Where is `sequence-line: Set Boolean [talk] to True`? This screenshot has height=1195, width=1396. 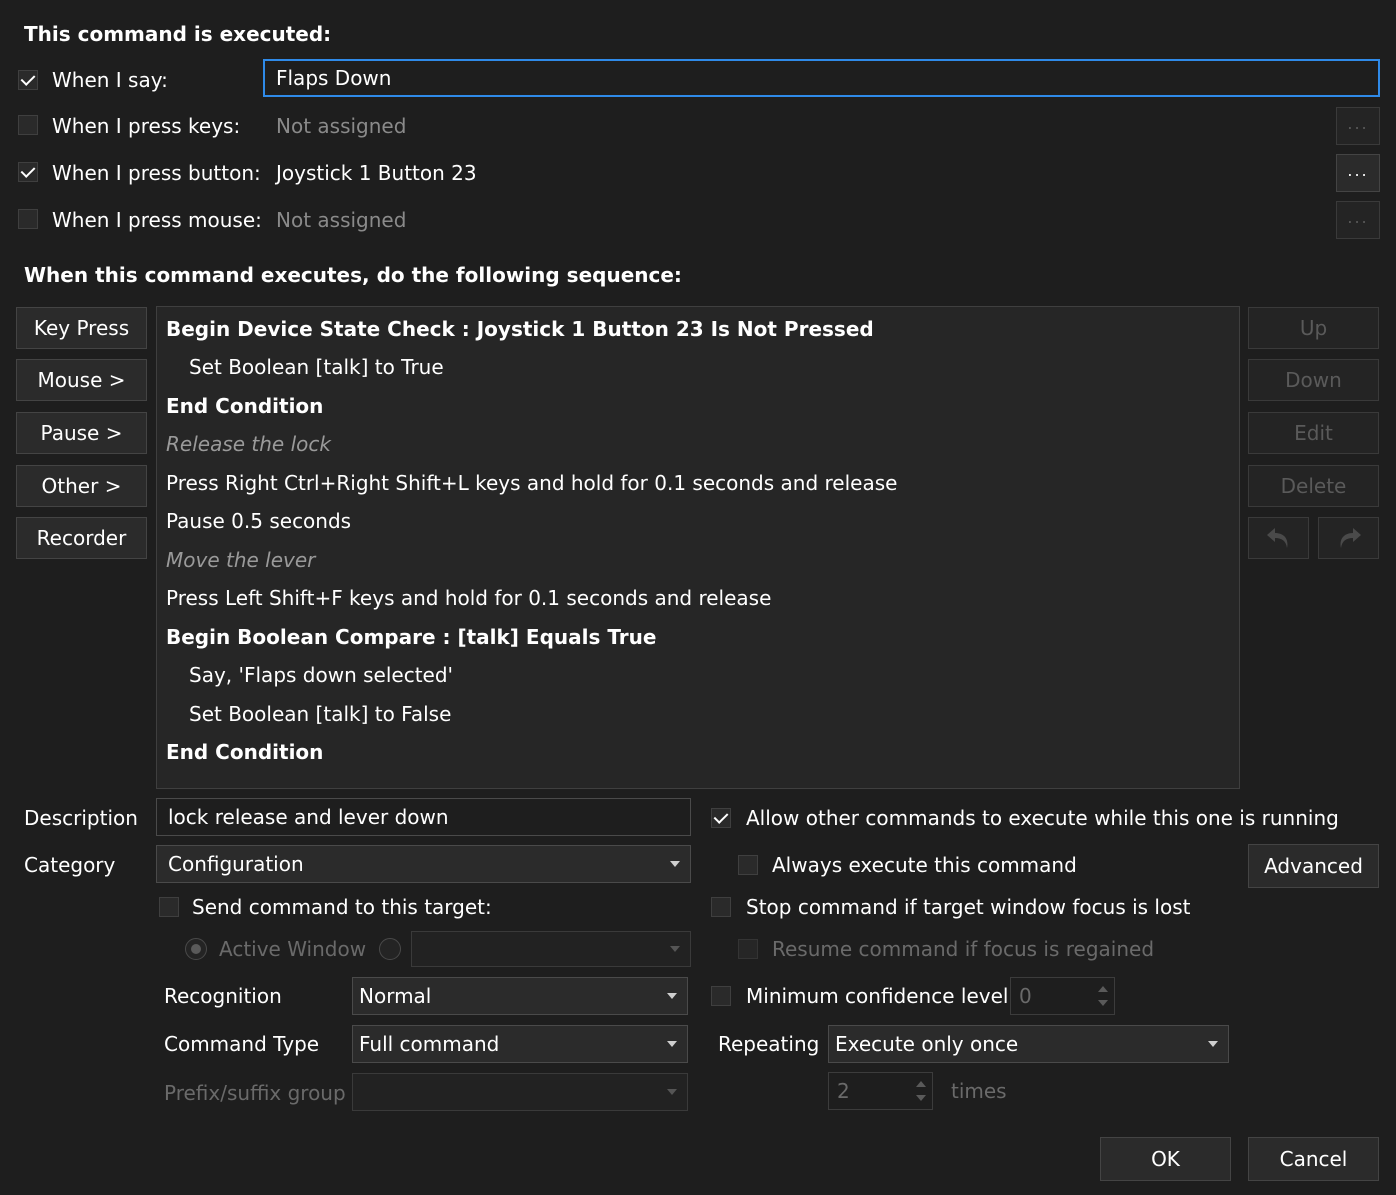
sequence-line: Set Boolean [talk] to True is located at coordinates (316, 367).